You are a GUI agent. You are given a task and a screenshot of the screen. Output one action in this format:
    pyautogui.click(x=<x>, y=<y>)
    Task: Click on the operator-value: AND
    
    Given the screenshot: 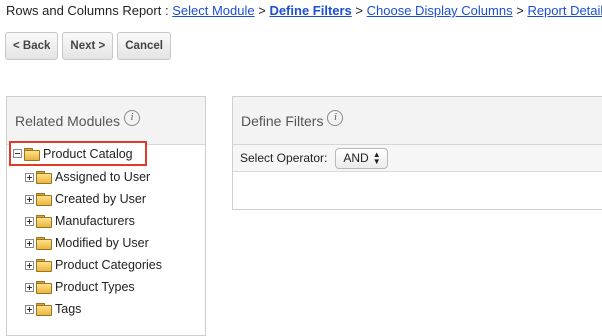 What is the action you would take?
    pyautogui.click(x=356, y=158)
    